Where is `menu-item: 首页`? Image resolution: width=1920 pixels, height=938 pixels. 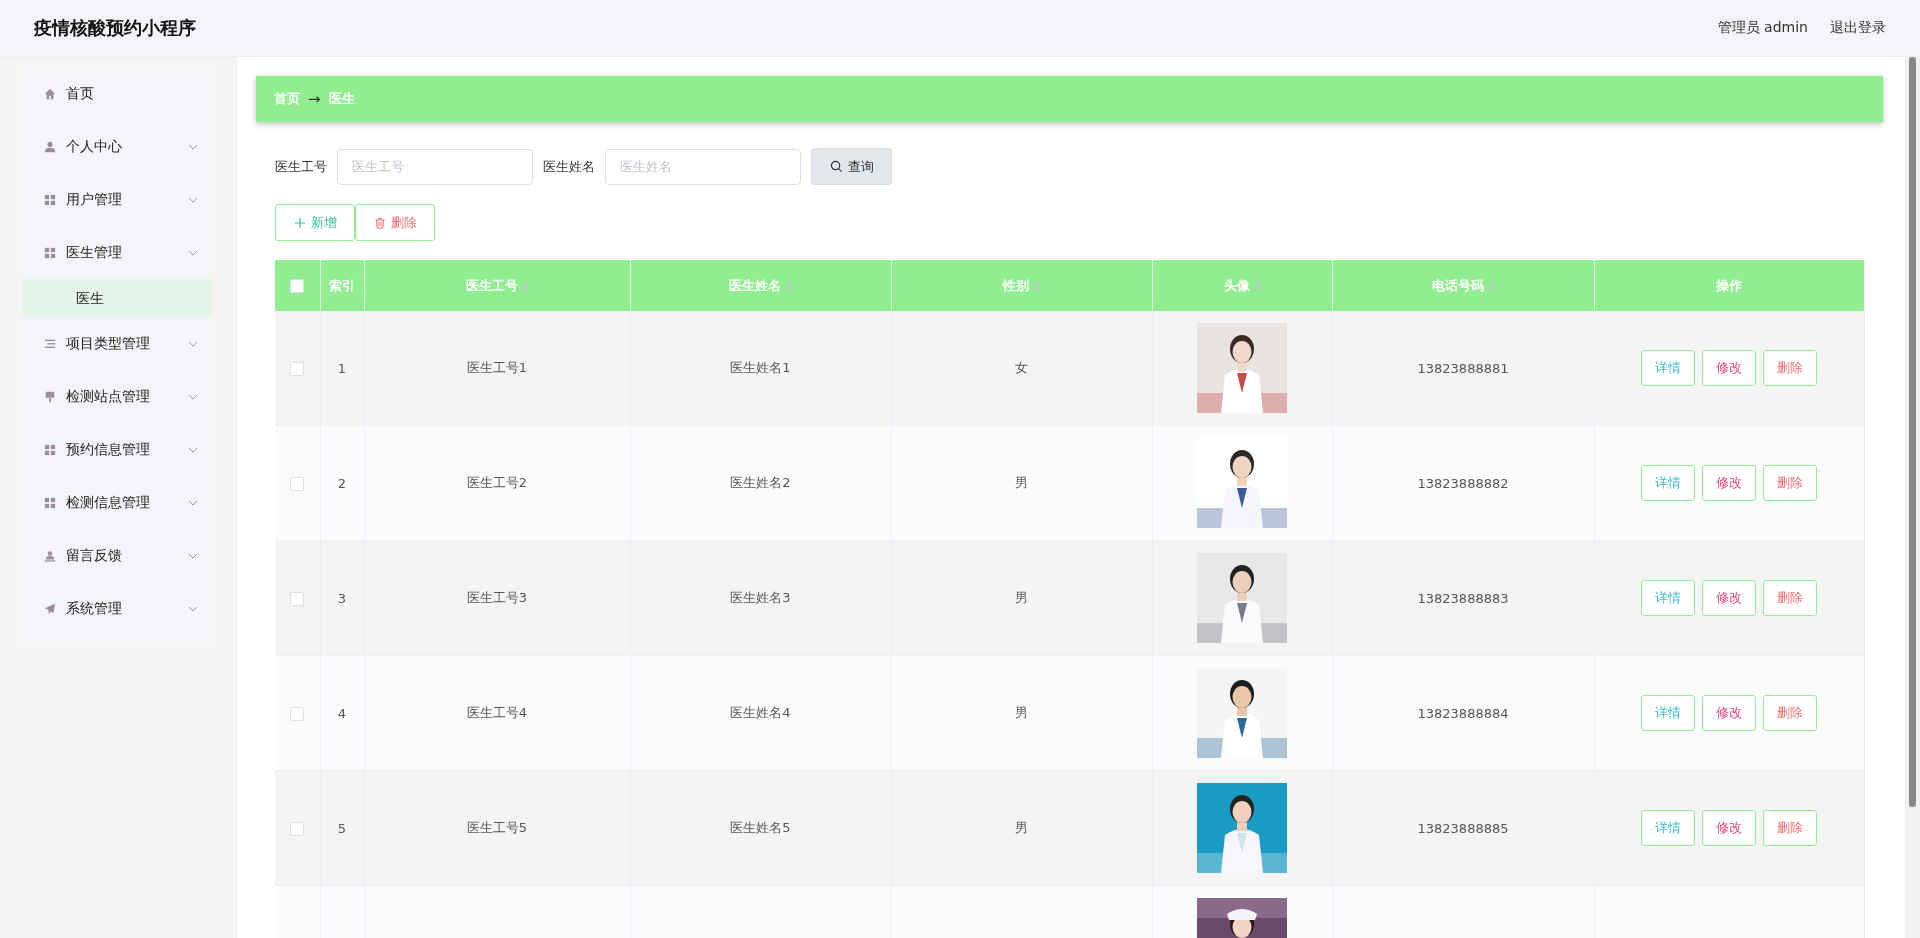 menu-item: 首页 is located at coordinates (117, 93).